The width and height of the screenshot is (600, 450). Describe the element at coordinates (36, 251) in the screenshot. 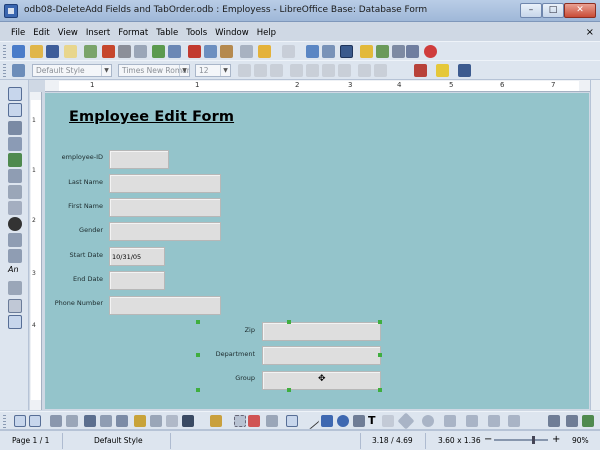

I see `vertical-ruler: 1 1 2 3 4` at that location.